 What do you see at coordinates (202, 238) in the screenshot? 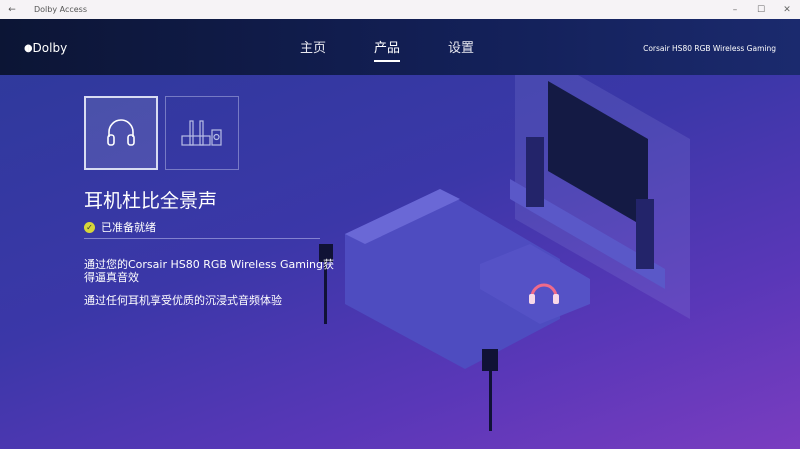
I see `divider` at bounding box center [202, 238].